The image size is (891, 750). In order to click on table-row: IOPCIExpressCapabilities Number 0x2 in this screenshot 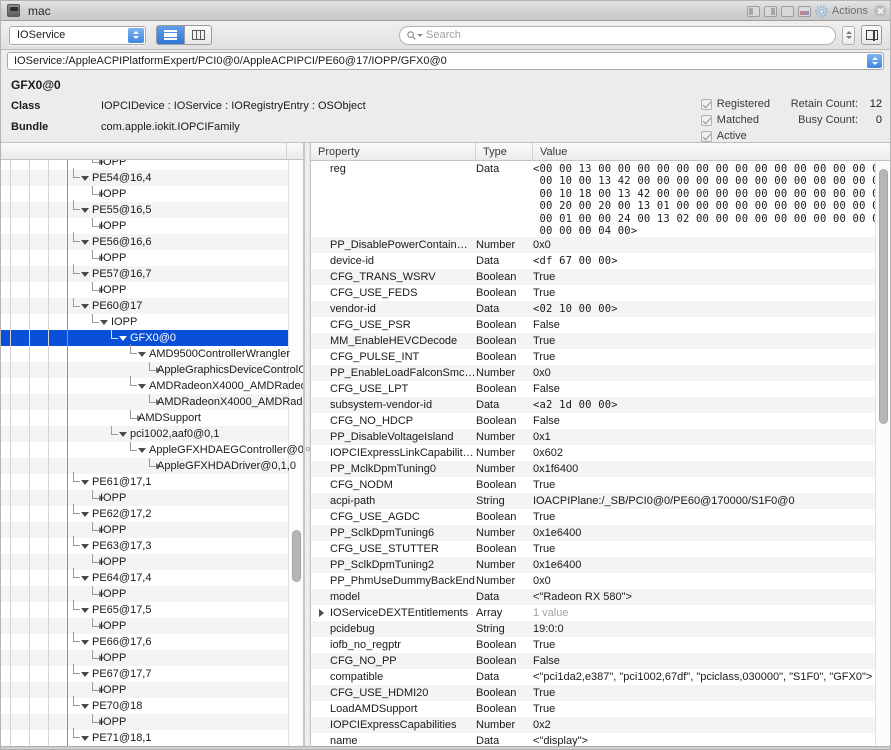, I will do `click(600, 725)`.